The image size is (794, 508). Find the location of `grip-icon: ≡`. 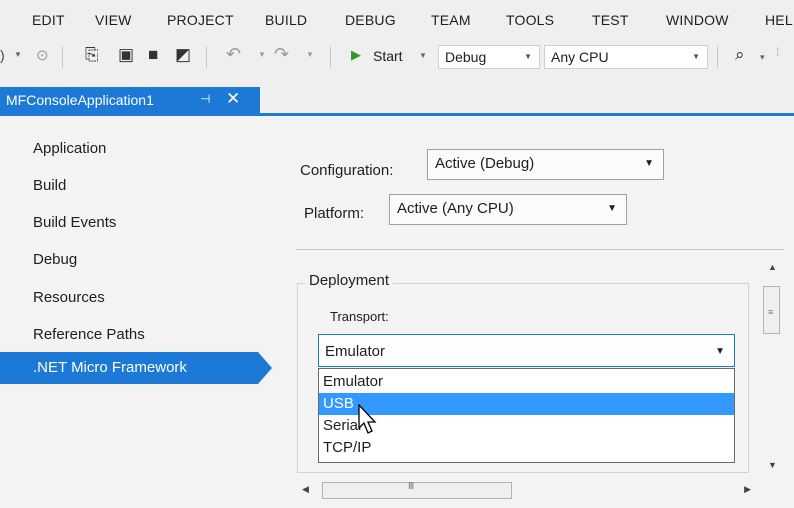

grip-icon: ≡ is located at coordinates (771, 312).